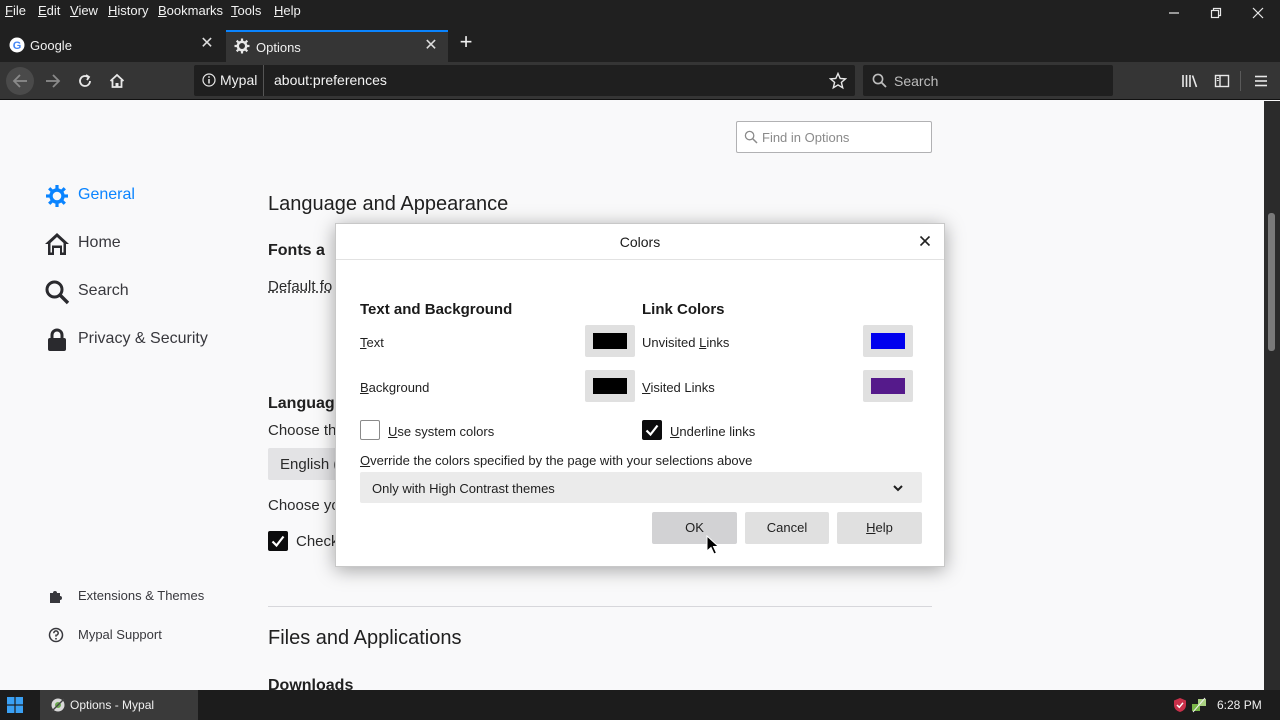 The height and width of the screenshot is (720, 1280). Describe the element at coordinates (1239, 705) in the screenshot. I see `taskbar-clock: 6:28 PM` at that location.